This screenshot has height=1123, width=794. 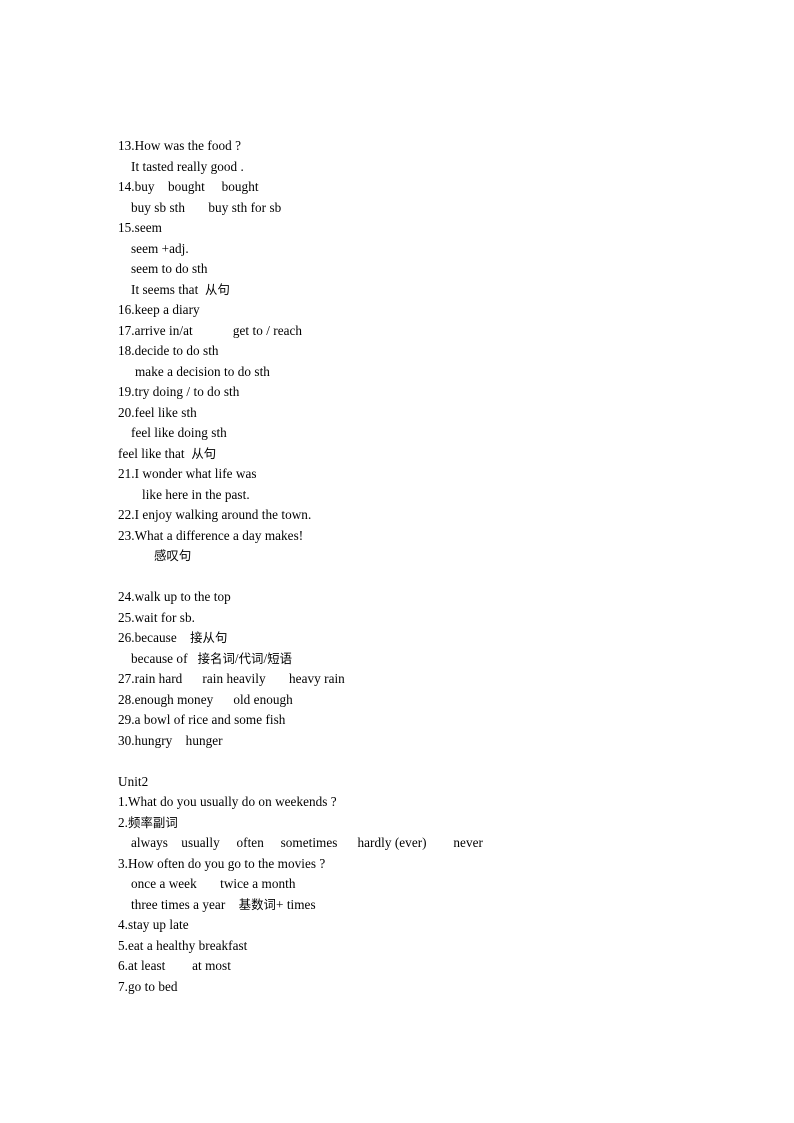 I want to click on text-line: 5.eat a healthy breakfast, so click(x=183, y=945).